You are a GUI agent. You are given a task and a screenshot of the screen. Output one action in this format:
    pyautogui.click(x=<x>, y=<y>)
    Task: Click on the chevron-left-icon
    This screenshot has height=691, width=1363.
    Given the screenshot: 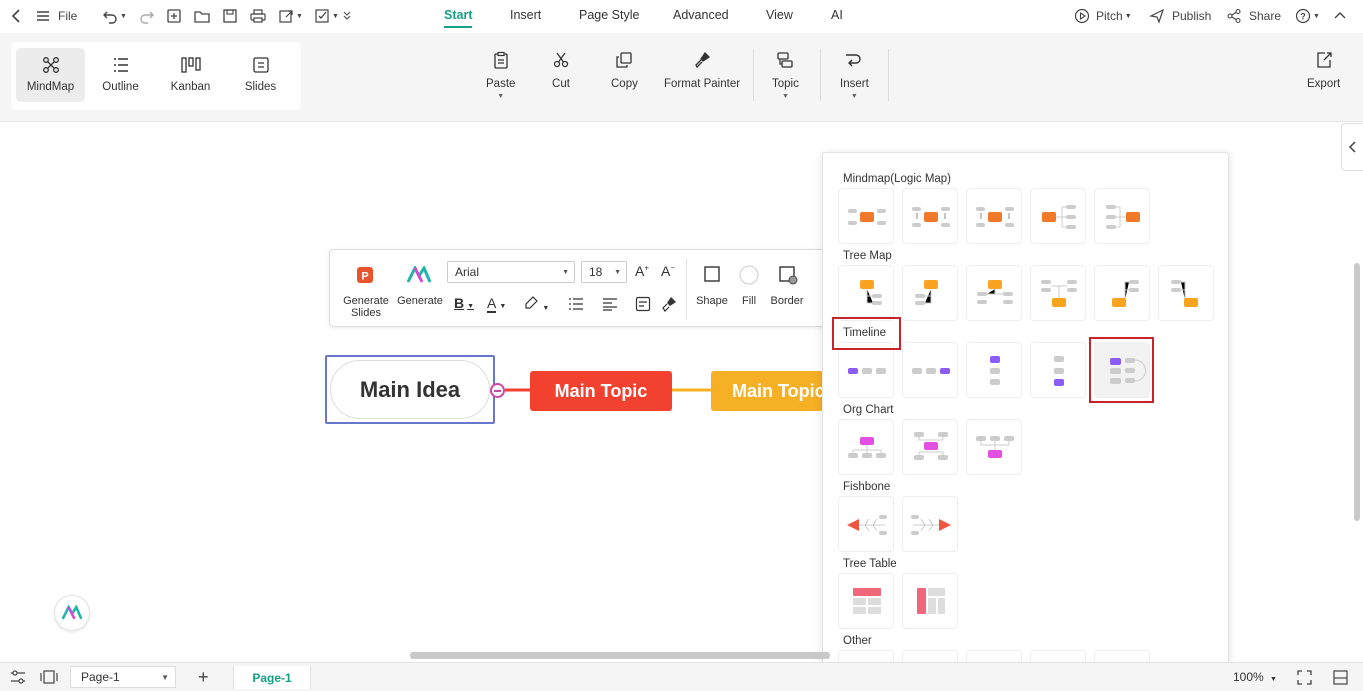 What is the action you would take?
    pyautogui.click(x=1352, y=147)
    